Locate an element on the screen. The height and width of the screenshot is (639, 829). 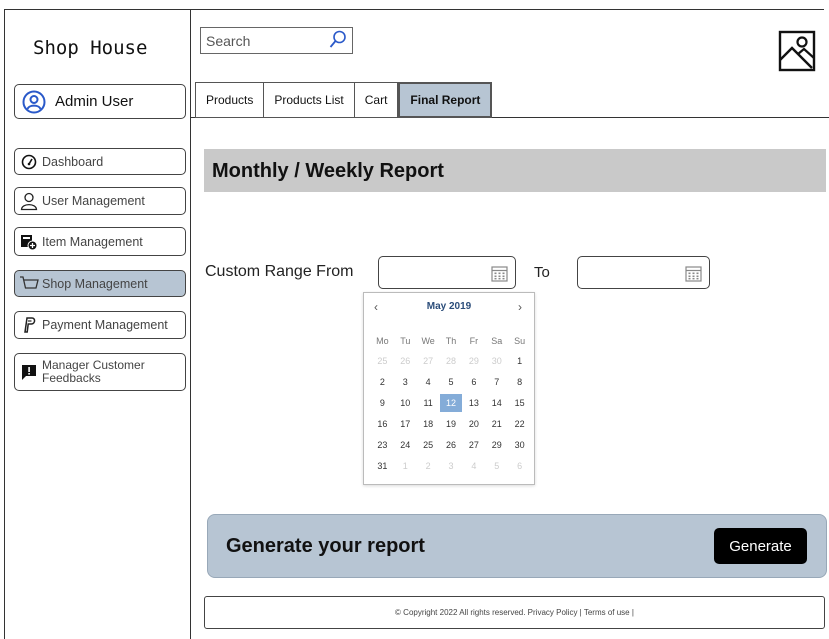
cart-icon is located at coordinates (29, 284).